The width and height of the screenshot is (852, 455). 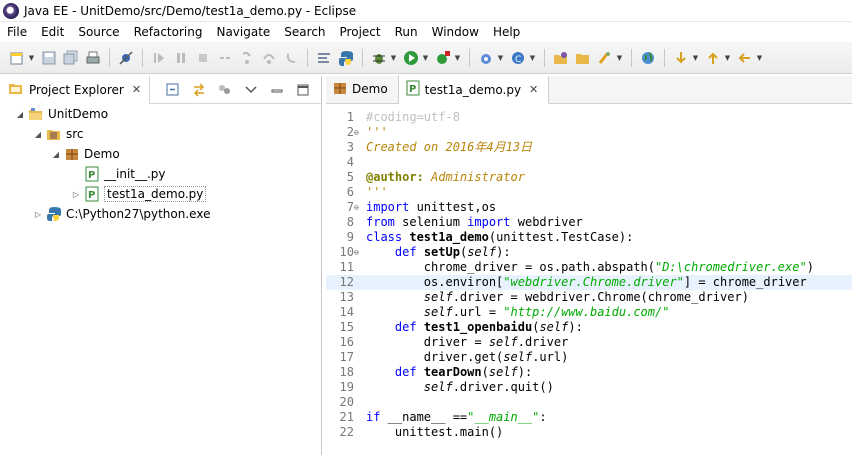 What do you see at coordinates (583, 58) in the screenshot?
I see `open-folder-icon` at bounding box center [583, 58].